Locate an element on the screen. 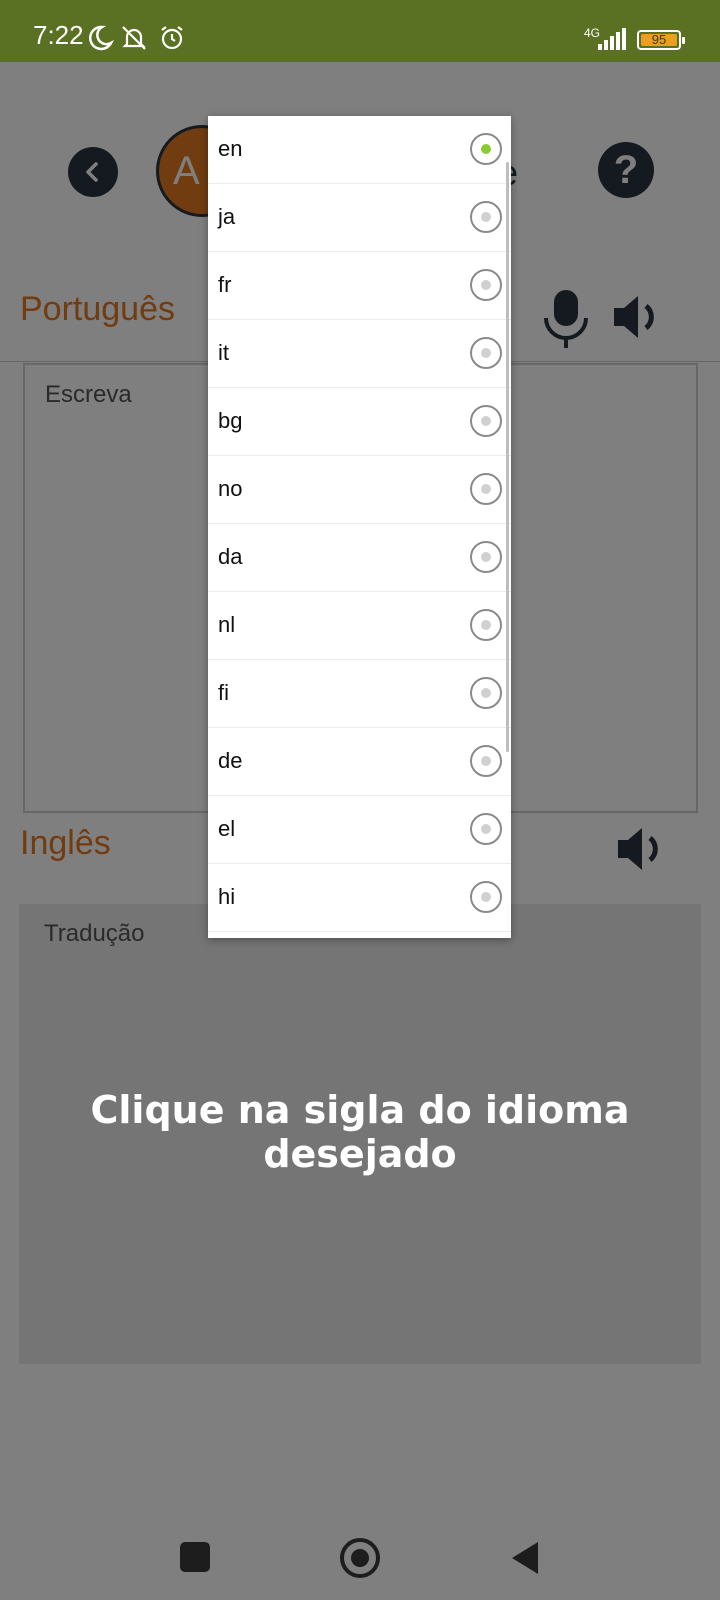 This screenshot has height=1600, width=720. language-option-da: da is located at coordinates (359, 558).